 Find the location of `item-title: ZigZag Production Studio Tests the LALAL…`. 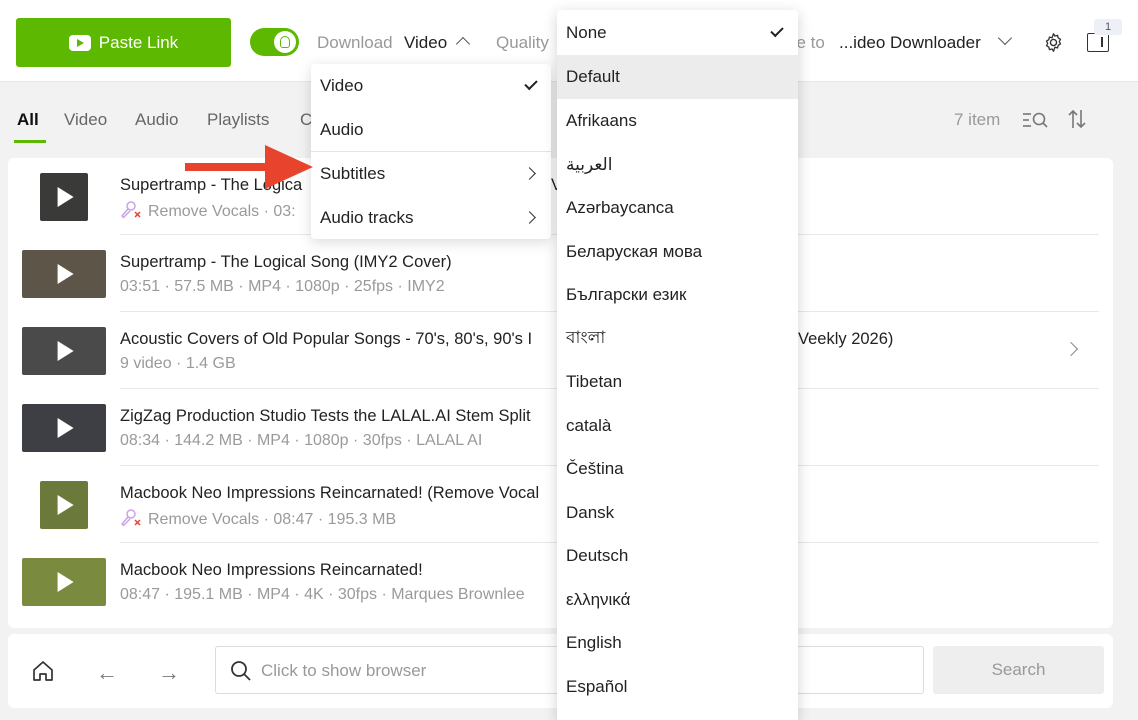

item-title: ZigZag Production Studio Tests the LALAL… is located at coordinates (325, 416).